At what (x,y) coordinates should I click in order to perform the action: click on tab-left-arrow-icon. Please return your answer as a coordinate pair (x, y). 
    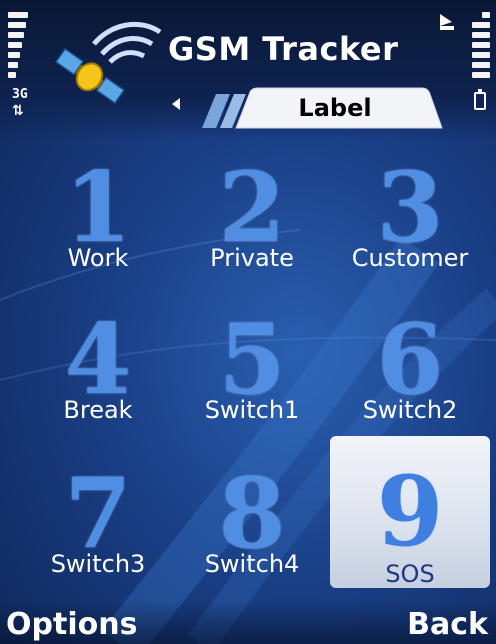
    Looking at the image, I should click on (176, 104).